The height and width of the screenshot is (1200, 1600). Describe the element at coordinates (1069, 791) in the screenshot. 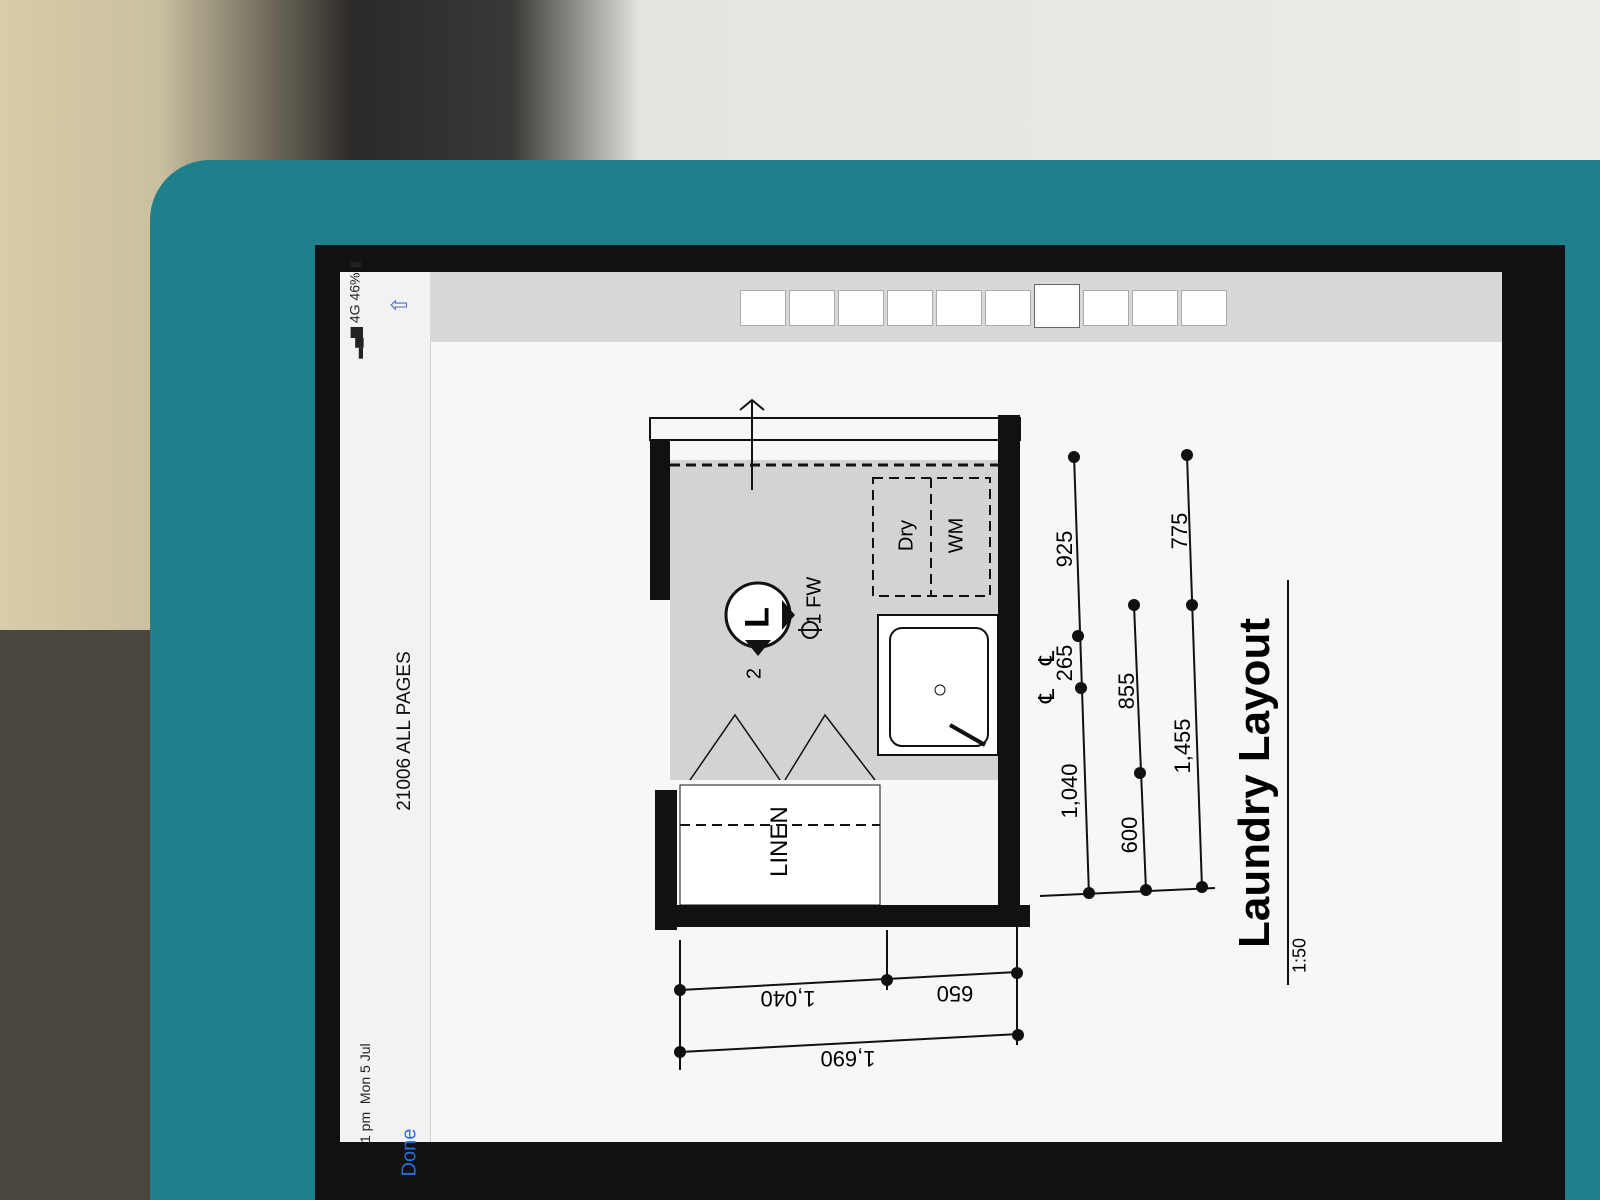

I see `dim-1040-right: 1,040` at that location.